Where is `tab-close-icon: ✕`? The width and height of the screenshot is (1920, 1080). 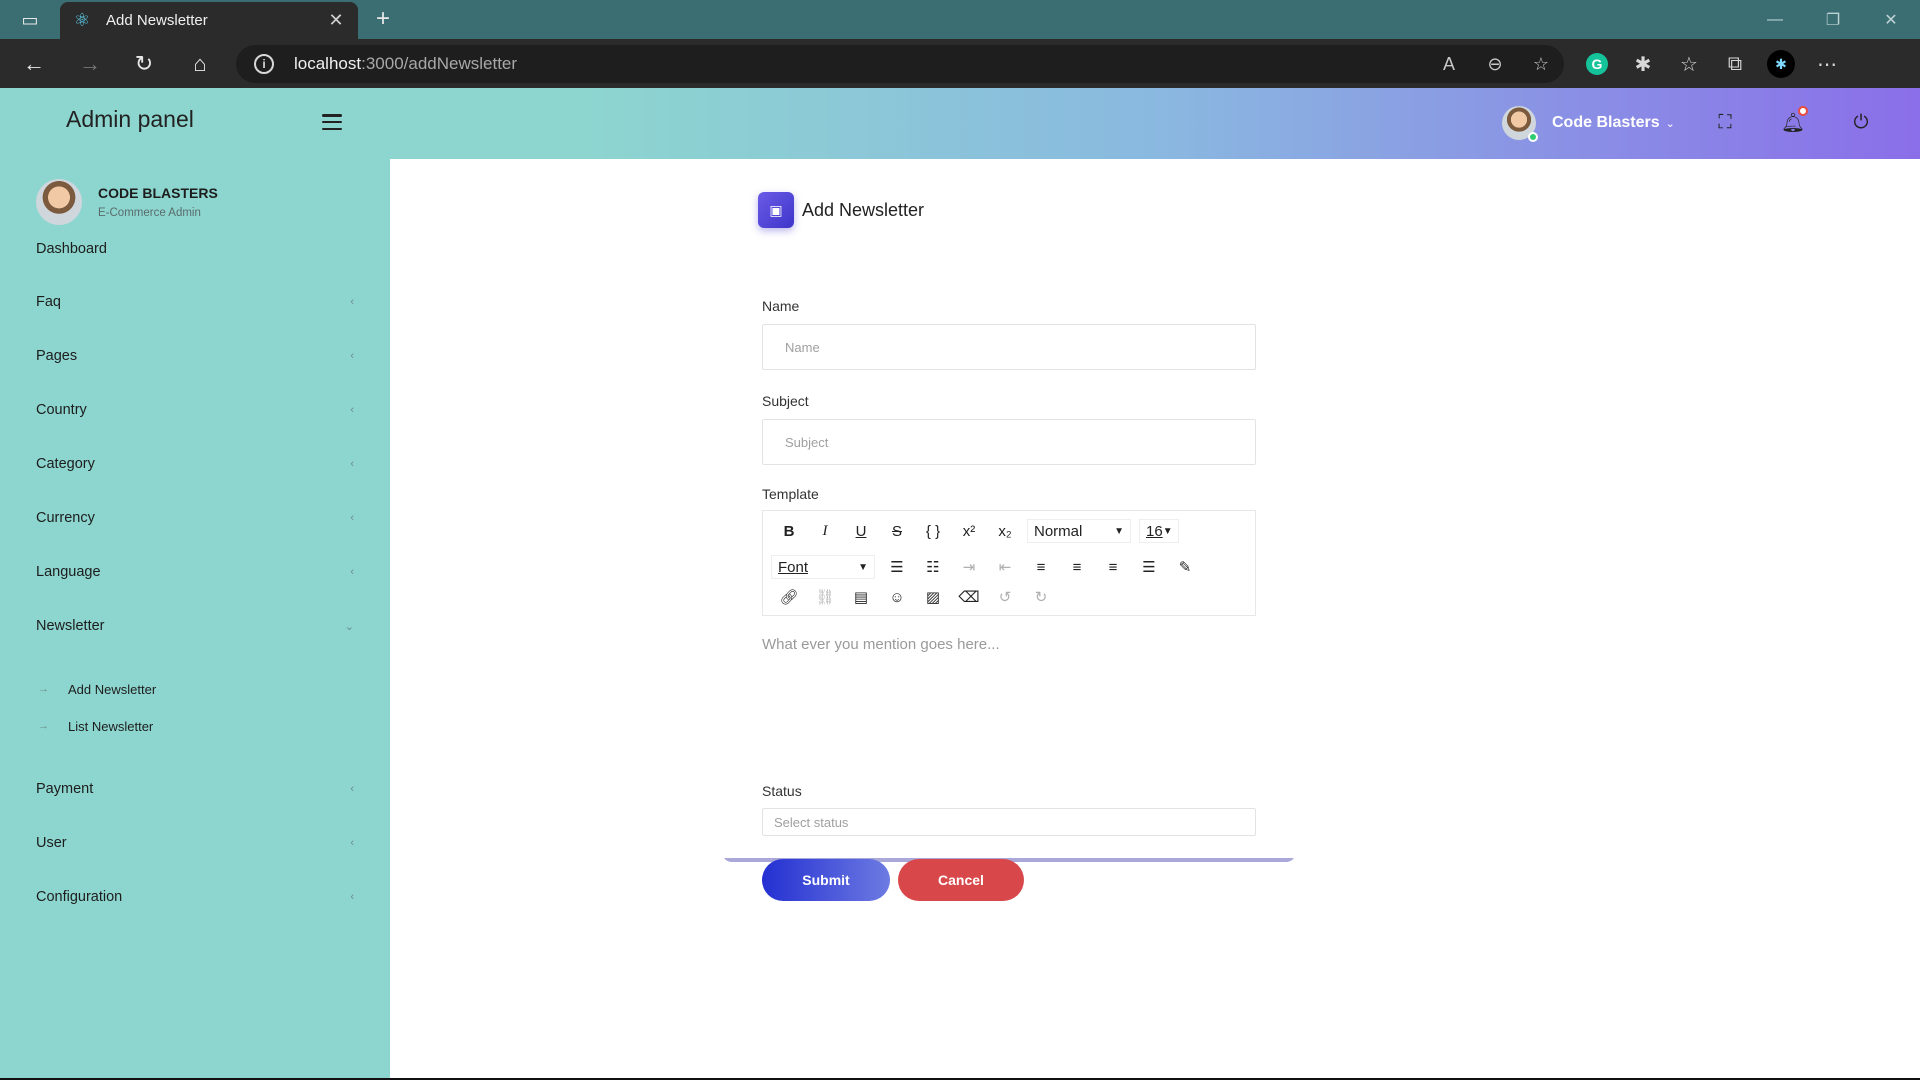 tab-close-icon: ✕ is located at coordinates (336, 20).